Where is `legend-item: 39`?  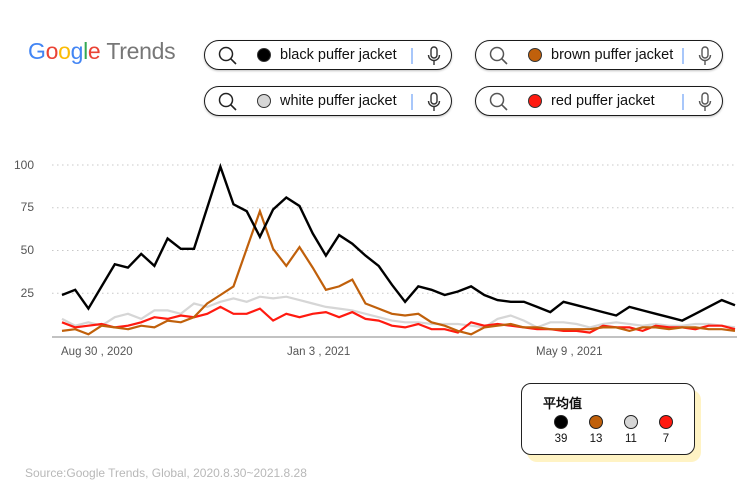 legend-item: 39 is located at coordinates (561, 430).